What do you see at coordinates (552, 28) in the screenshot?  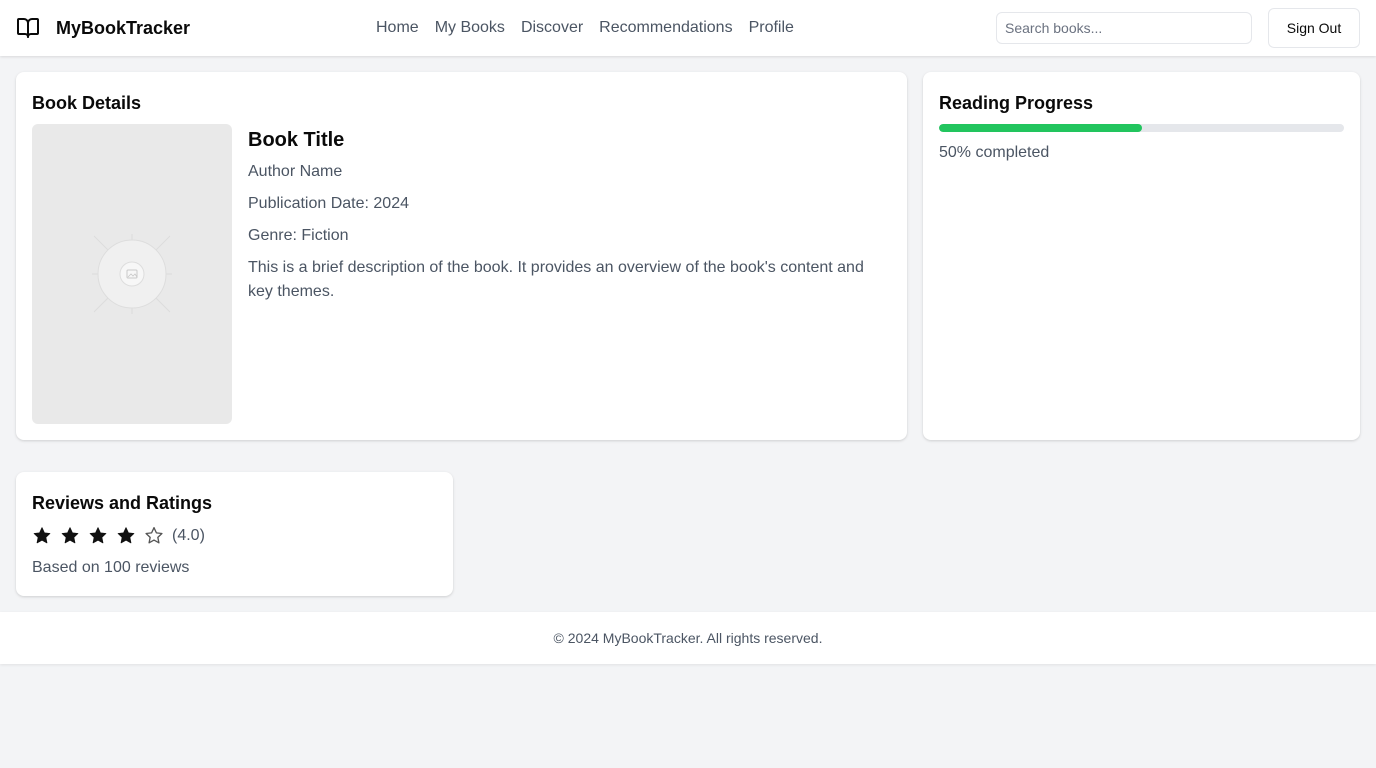 I see `nav-discover: Discover` at bounding box center [552, 28].